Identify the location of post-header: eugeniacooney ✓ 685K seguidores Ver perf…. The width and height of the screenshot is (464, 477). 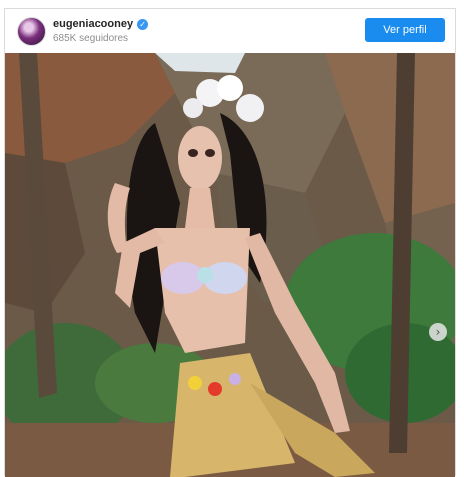
(230, 31).